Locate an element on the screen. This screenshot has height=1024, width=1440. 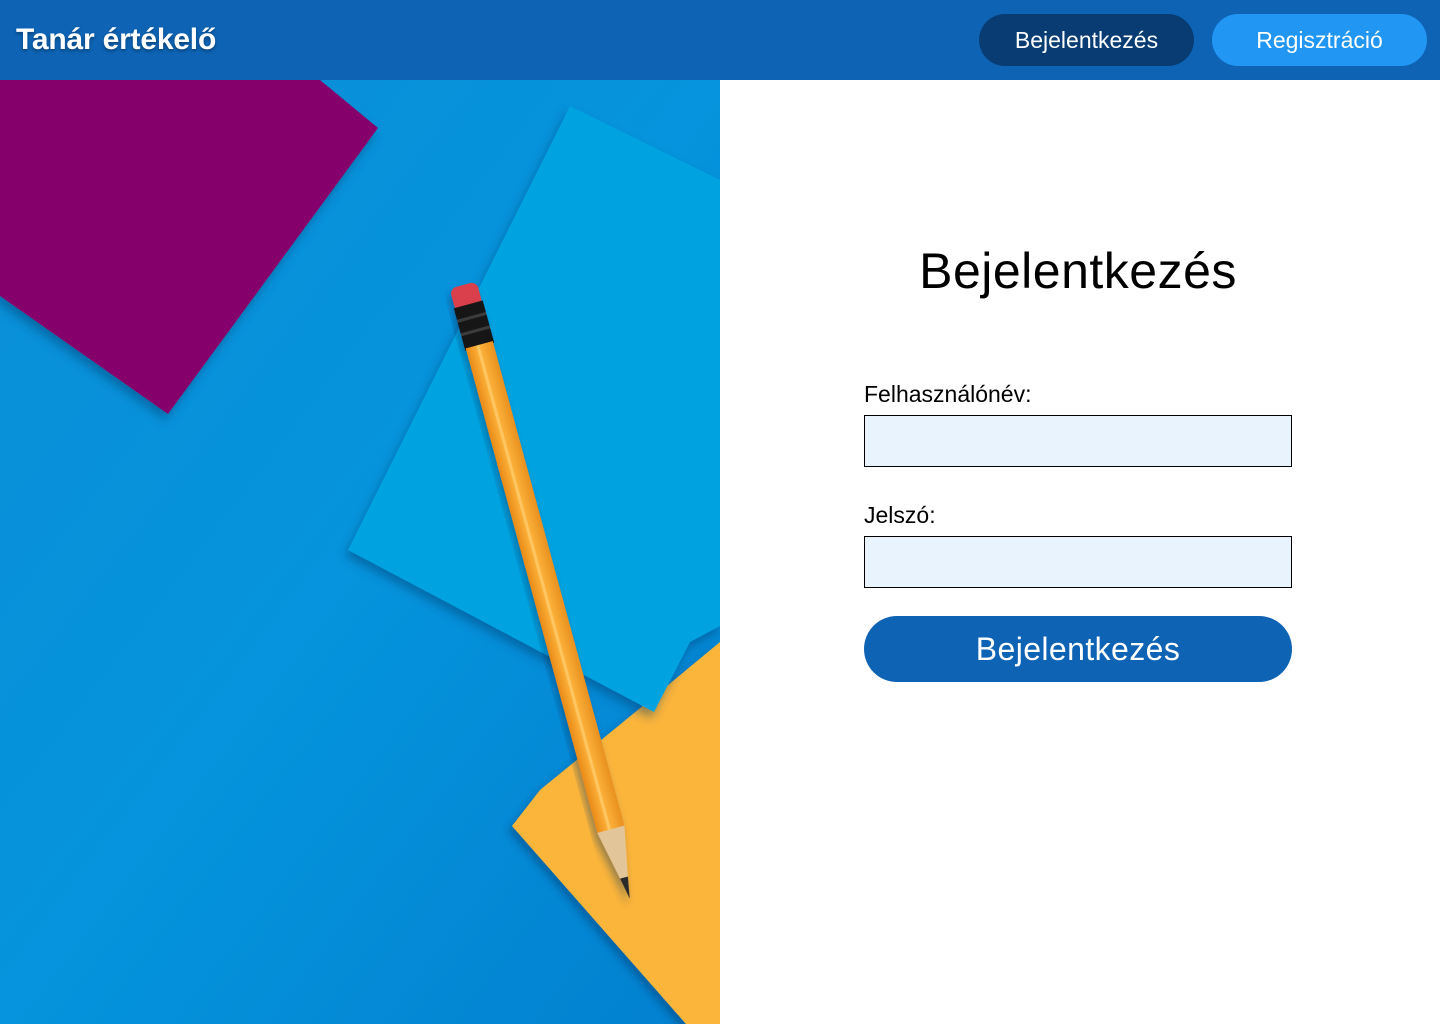
password-label: Jelszó: is located at coordinates (900, 515).